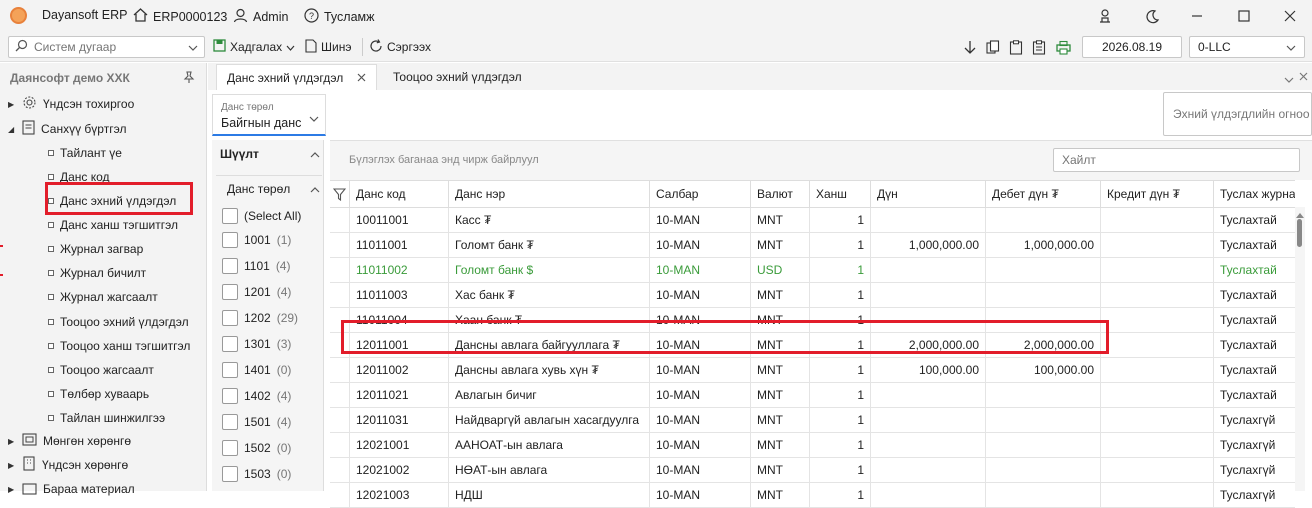 The image size is (1312, 508). What do you see at coordinates (399, 445) in the screenshot?
I see `table-cell-code: 12021001` at bounding box center [399, 445].